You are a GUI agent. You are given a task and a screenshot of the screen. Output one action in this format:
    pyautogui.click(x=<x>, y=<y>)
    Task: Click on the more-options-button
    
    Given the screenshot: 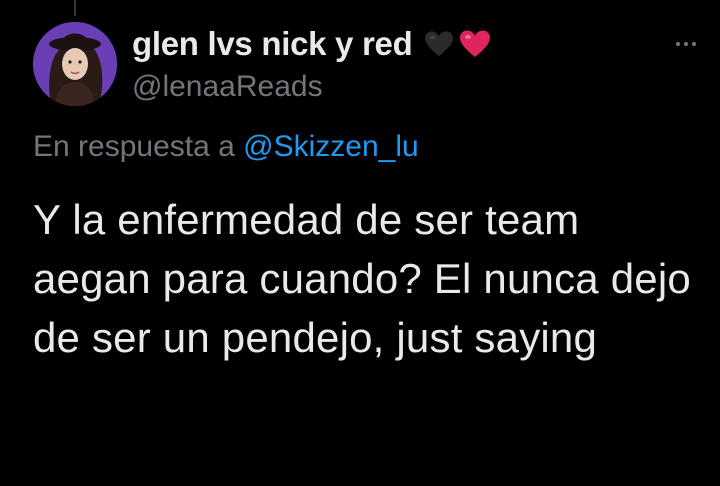 What is the action you would take?
    pyautogui.click(x=686, y=44)
    